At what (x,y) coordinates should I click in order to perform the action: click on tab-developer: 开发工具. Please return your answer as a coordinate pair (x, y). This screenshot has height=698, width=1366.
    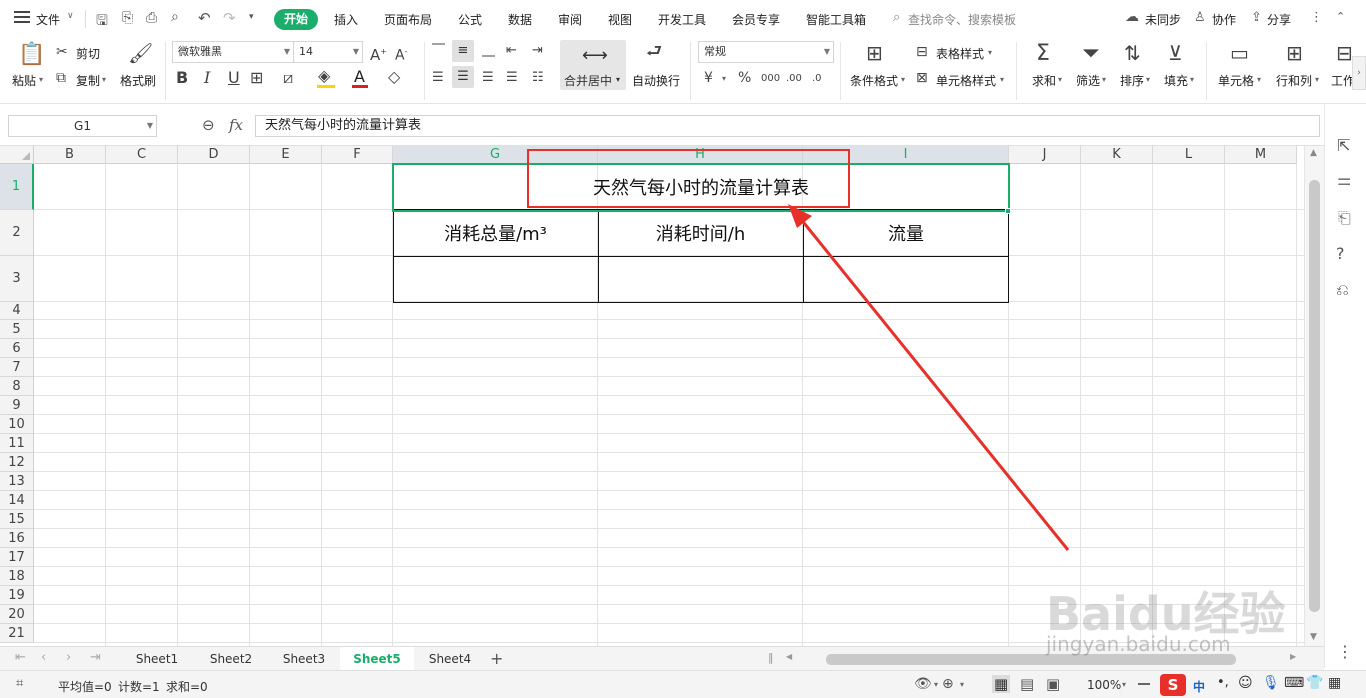
    Looking at the image, I should click on (682, 19).